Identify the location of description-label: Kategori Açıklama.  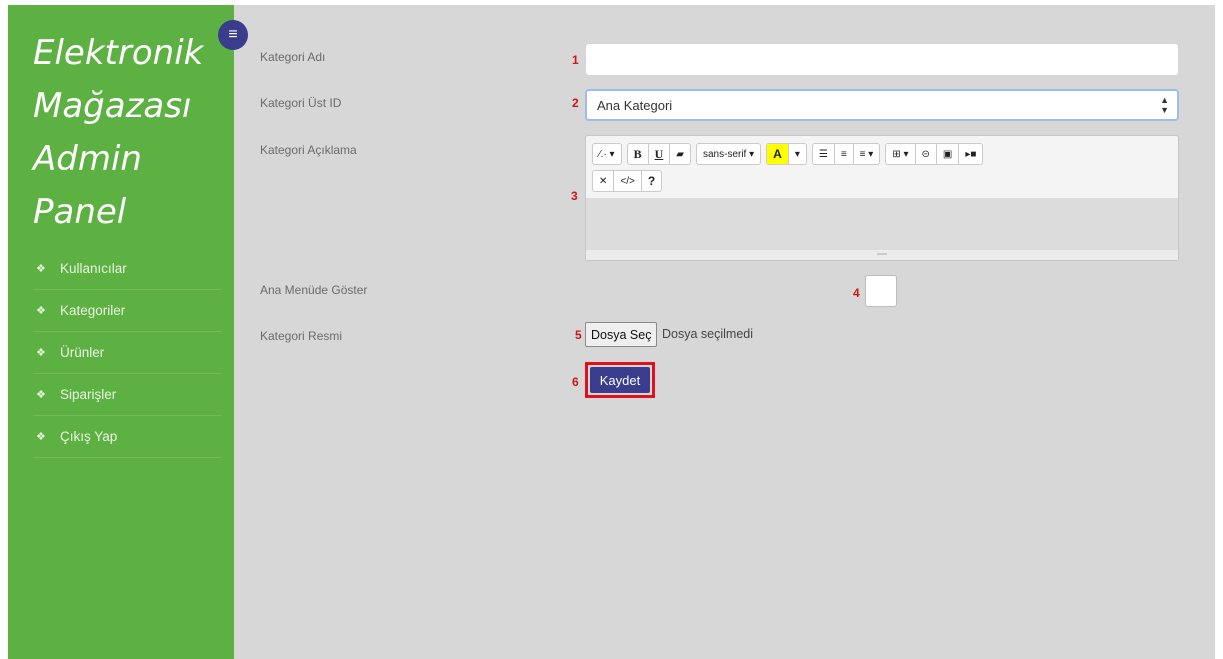
(308, 150).